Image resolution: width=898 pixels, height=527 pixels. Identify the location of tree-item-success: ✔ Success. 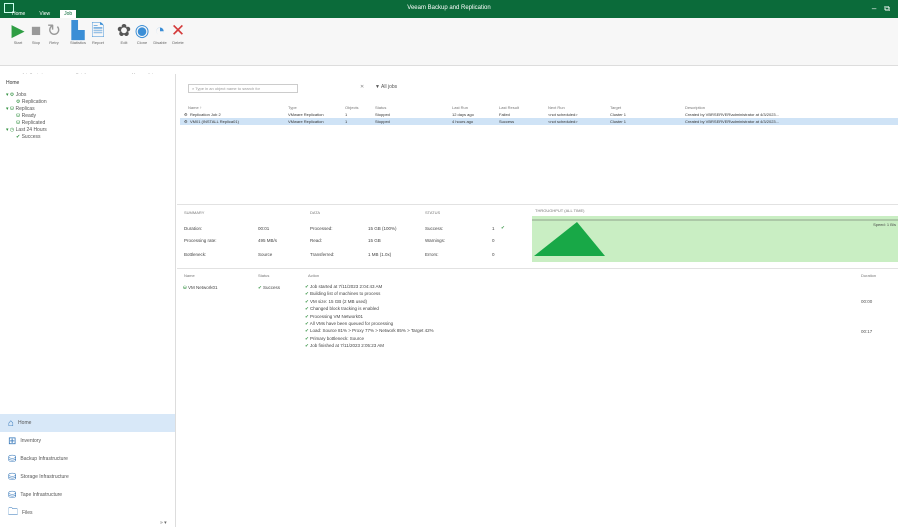
(90, 137).